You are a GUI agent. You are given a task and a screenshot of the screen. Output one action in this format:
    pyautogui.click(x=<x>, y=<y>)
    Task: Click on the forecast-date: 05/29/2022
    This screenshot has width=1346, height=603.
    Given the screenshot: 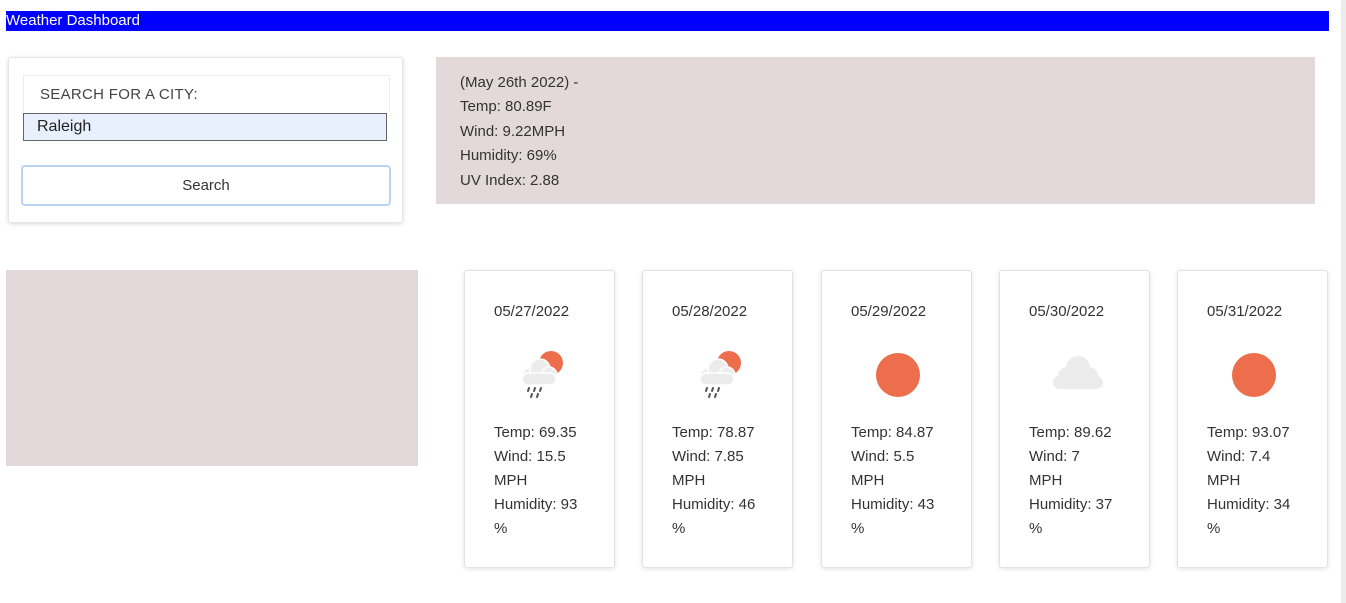 What is the action you would take?
    pyautogui.click(x=889, y=311)
    